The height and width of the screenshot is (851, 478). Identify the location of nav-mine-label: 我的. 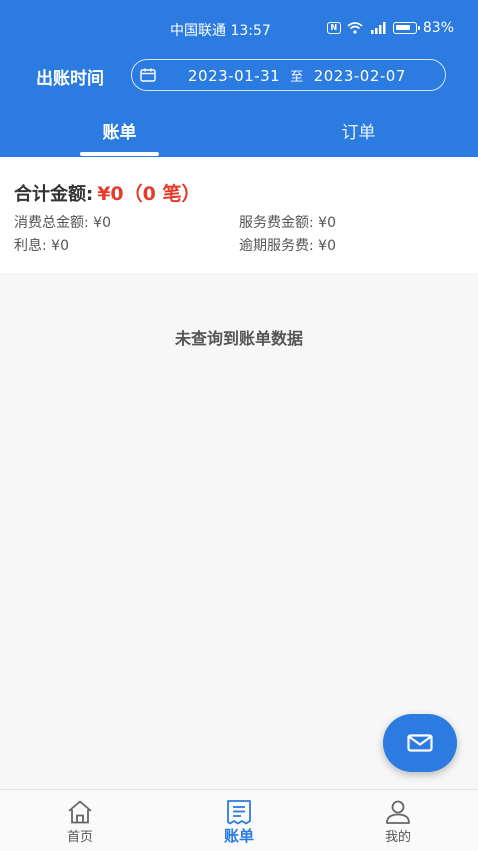
(397, 837).